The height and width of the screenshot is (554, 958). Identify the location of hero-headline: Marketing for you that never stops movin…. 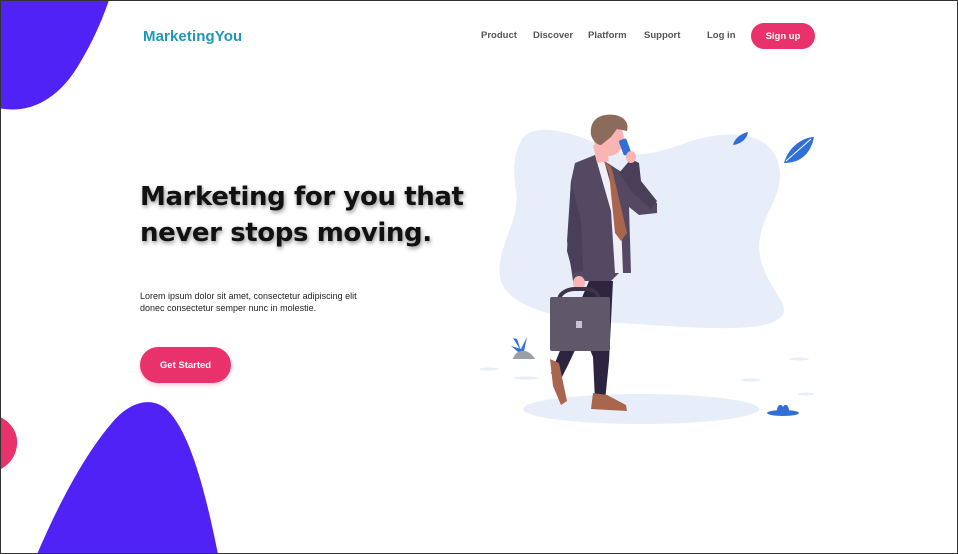
(305, 215).